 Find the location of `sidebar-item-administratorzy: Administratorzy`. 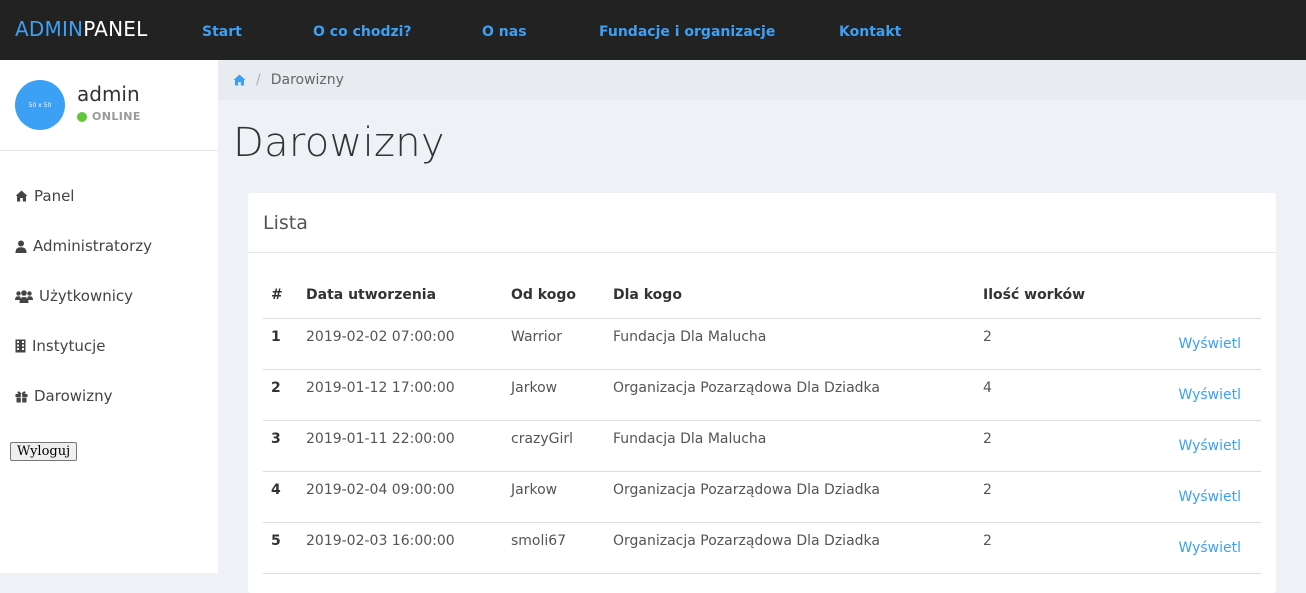

sidebar-item-administratorzy: Administratorzy is located at coordinates (83, 246).